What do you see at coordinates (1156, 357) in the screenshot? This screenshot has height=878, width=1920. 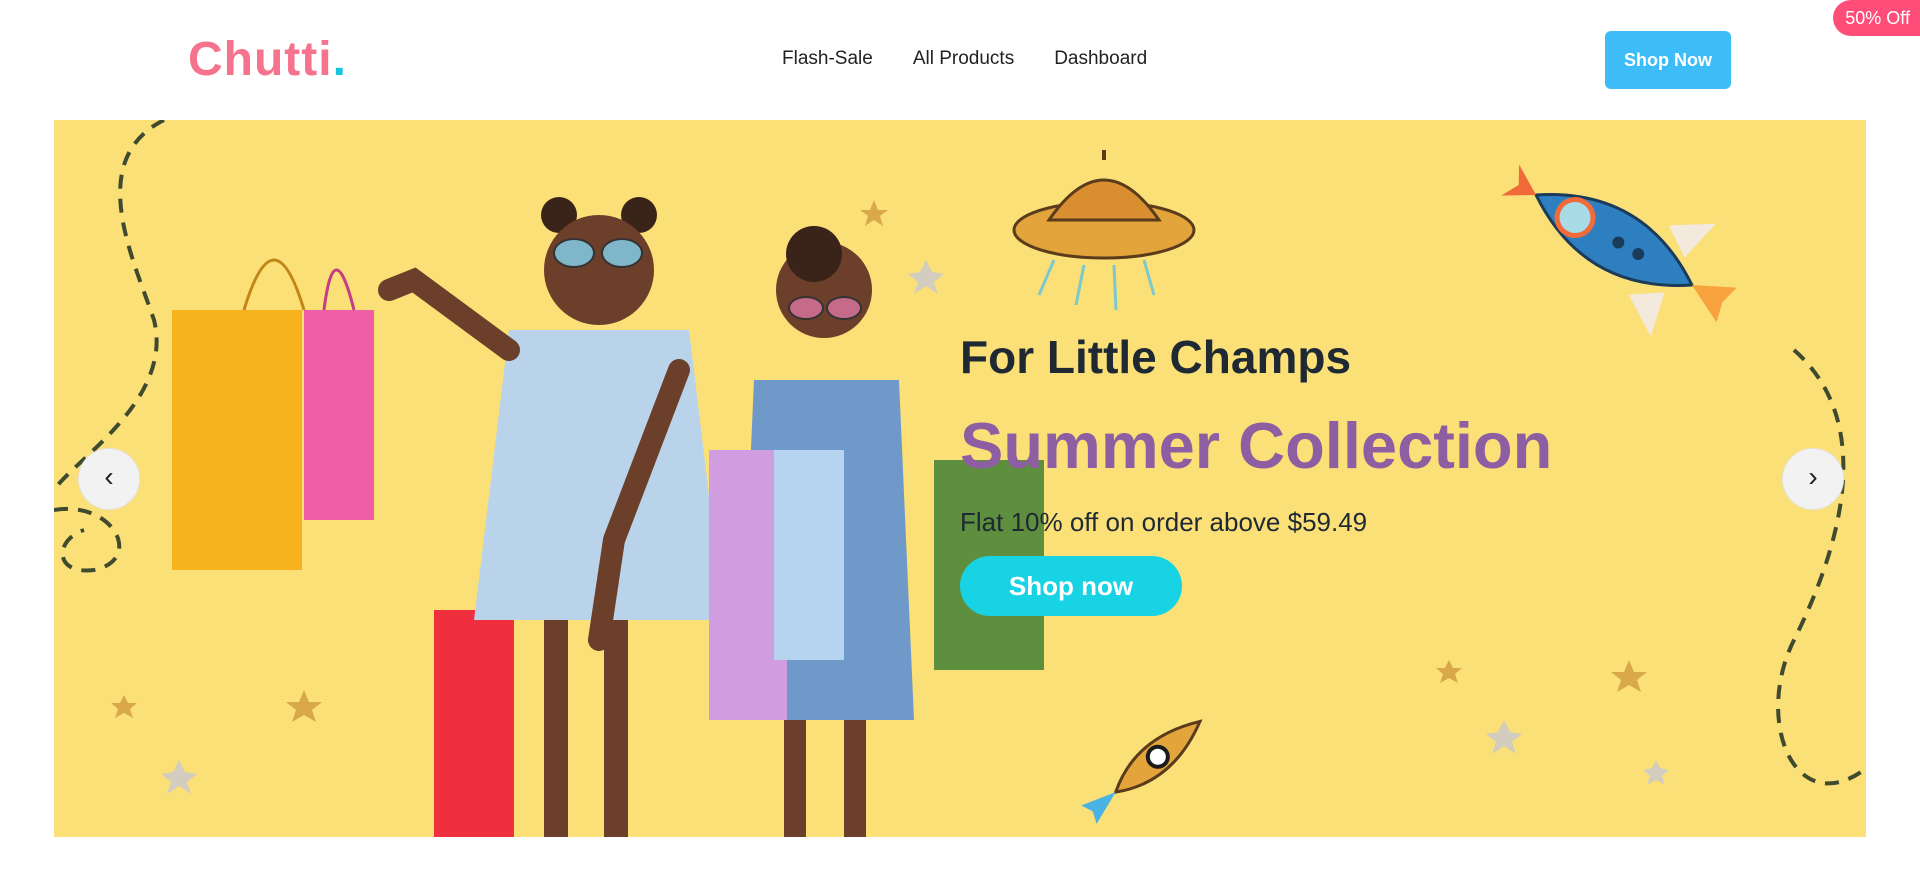 I see `hero-tagline: For Little Champs` at bounding box center [1156, 357].